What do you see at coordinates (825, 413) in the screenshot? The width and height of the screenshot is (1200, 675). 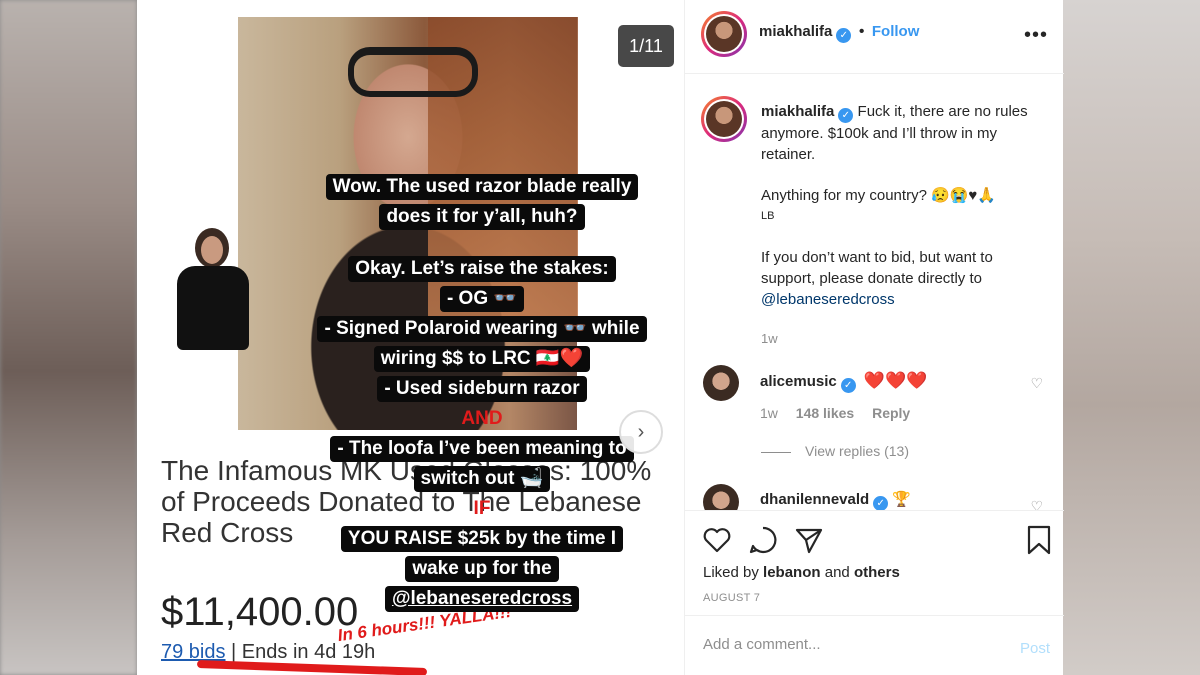 I see `comment-likes: 148 likes` at bounding box center [825, 413].